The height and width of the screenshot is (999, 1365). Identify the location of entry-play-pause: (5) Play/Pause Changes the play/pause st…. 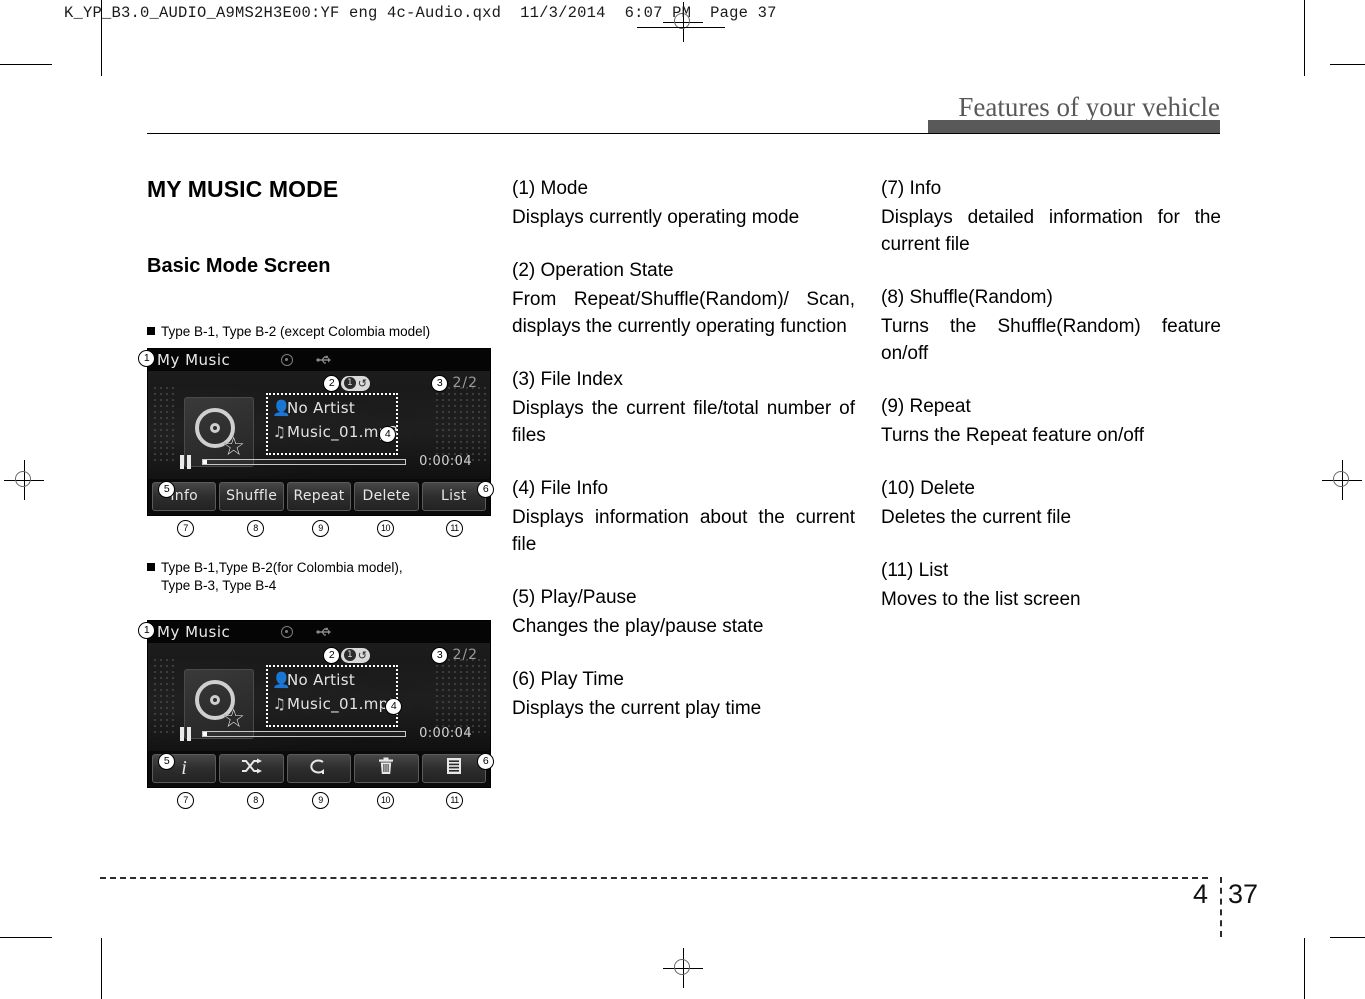
(683, 613).